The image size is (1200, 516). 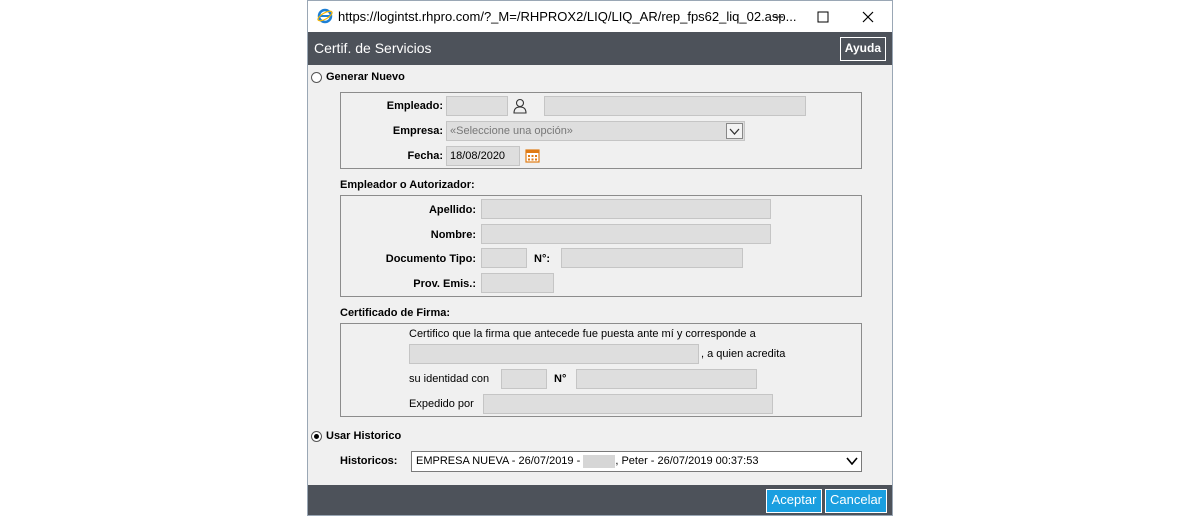 I want to click on dialog-footer: Aceptar Cancelar, so click(x=600, y=500).